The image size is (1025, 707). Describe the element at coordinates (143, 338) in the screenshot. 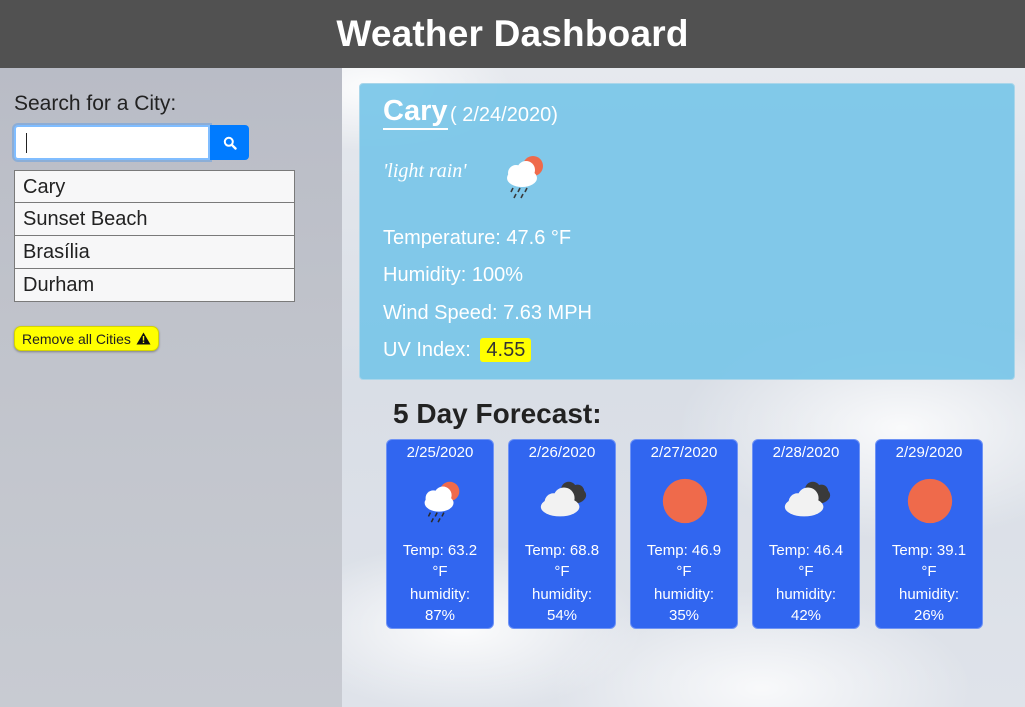

I see `warning-icon` at that location.